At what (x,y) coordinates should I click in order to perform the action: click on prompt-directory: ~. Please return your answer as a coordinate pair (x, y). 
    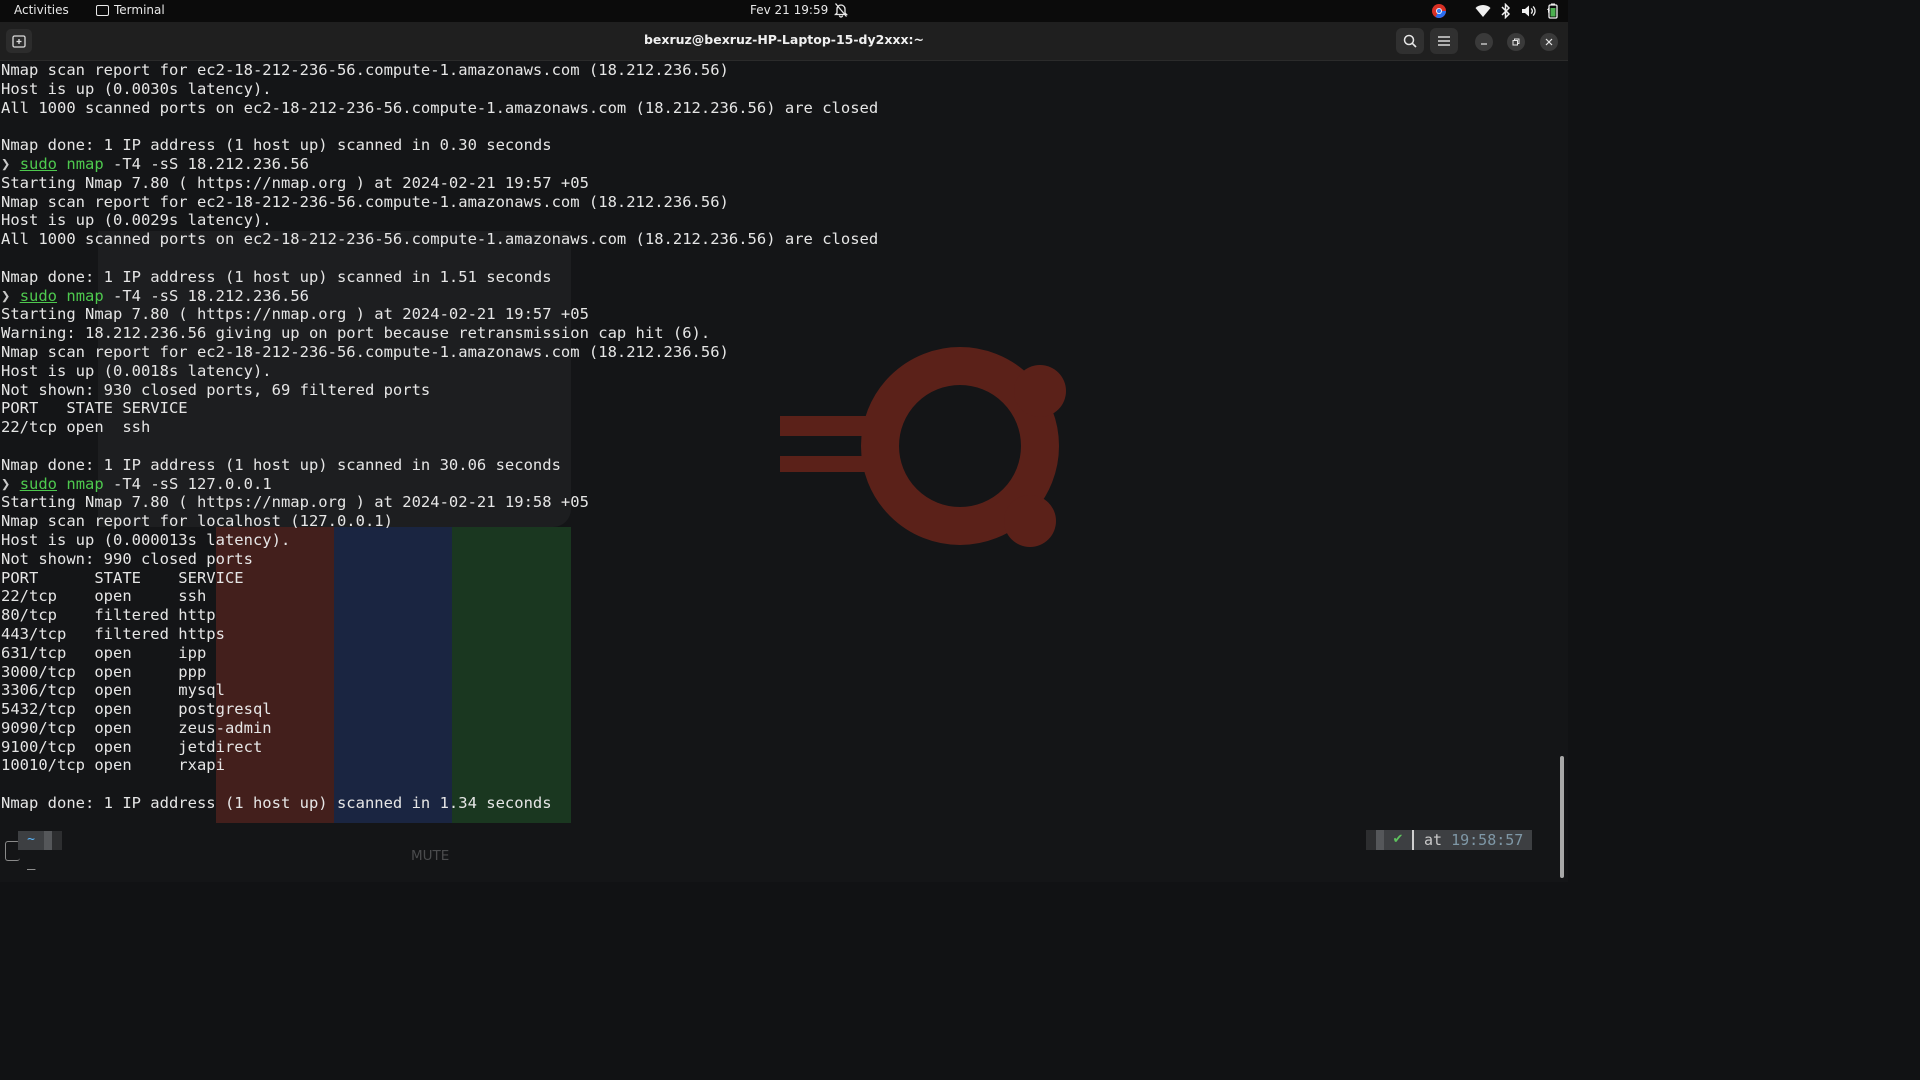
    Looking at the image, I should click on (31, 840).